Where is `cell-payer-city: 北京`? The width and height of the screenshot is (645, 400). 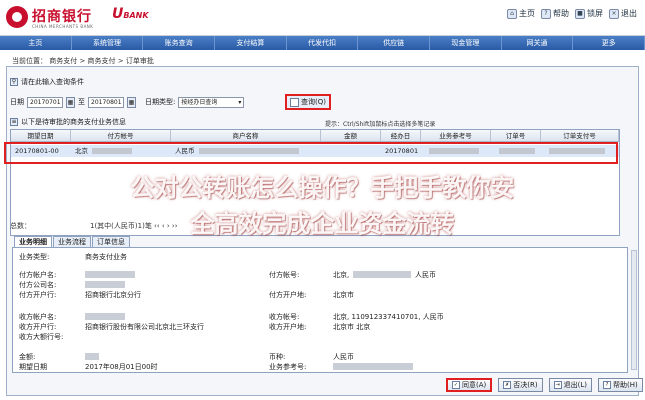
cell-payer-city: 北京 is located at coordinates (81, 151).